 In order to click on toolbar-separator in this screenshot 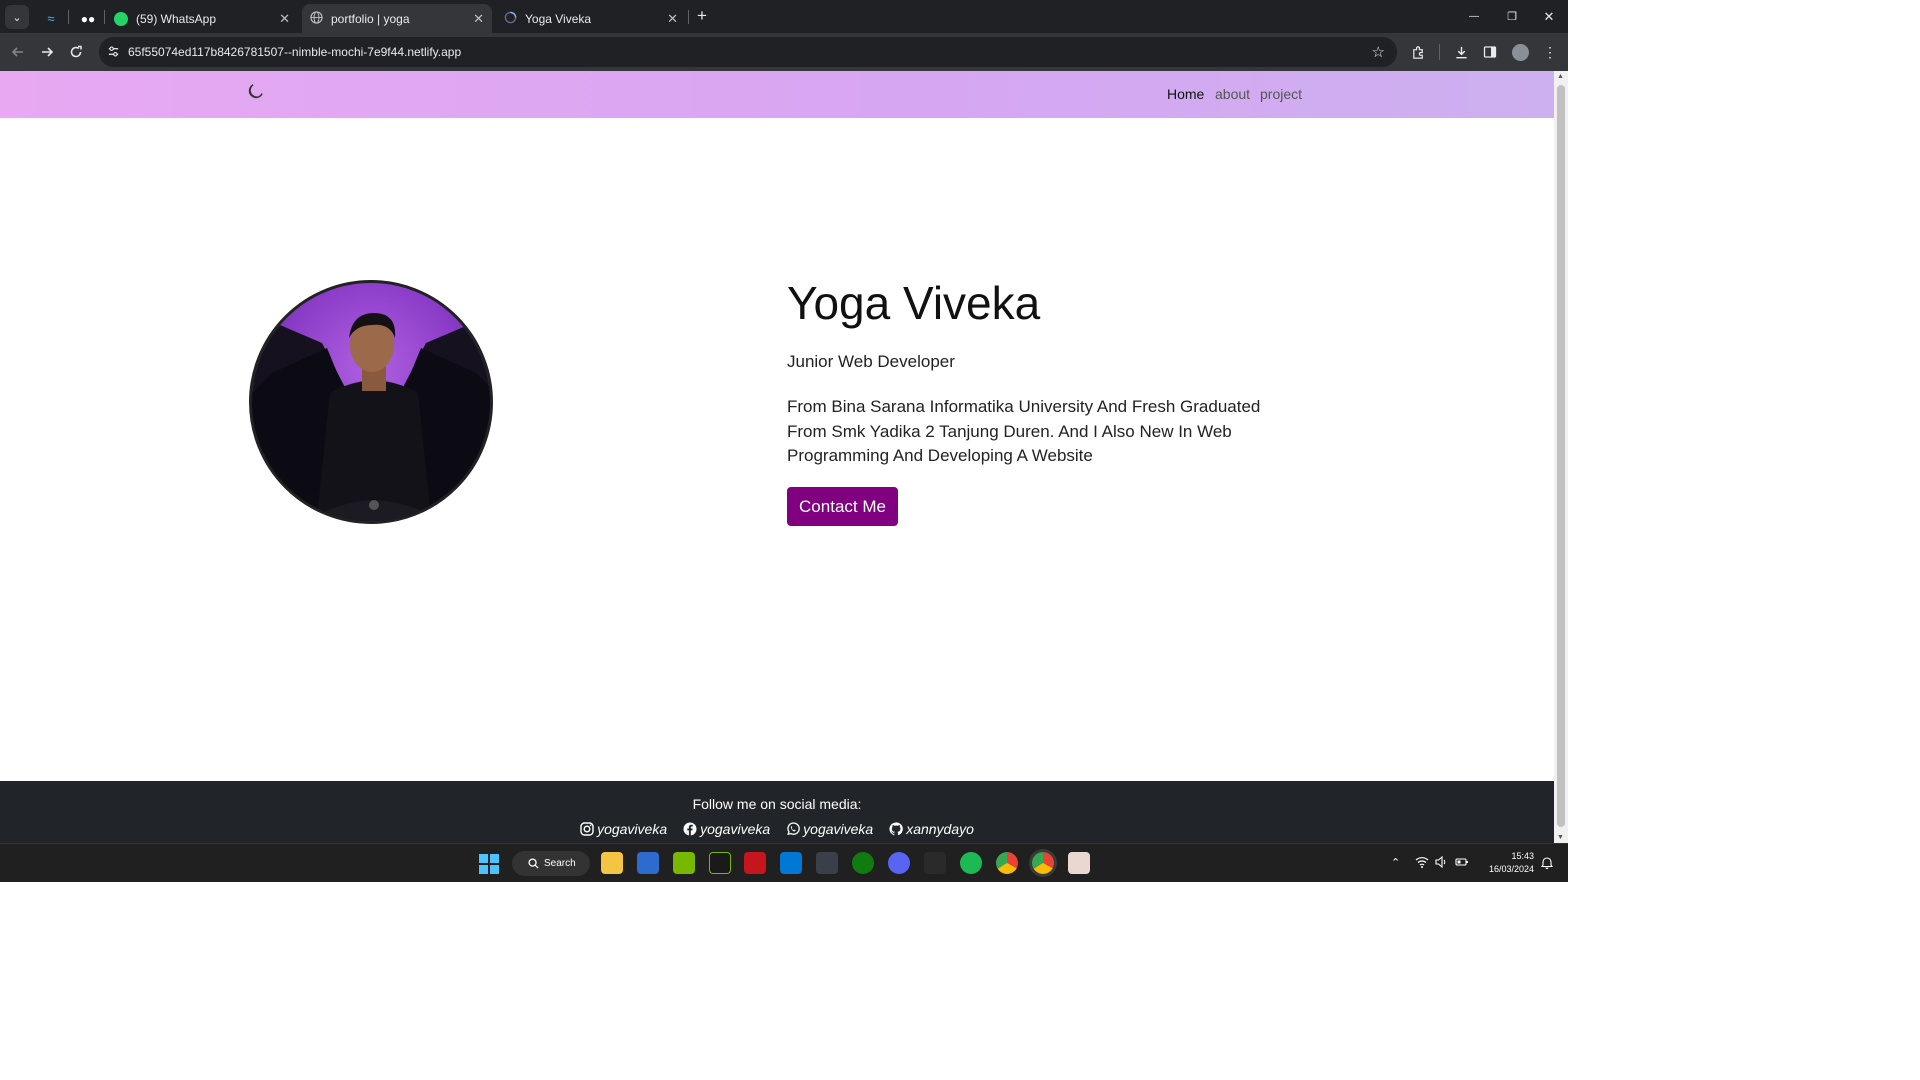, I will do `click(1439, 52)`.